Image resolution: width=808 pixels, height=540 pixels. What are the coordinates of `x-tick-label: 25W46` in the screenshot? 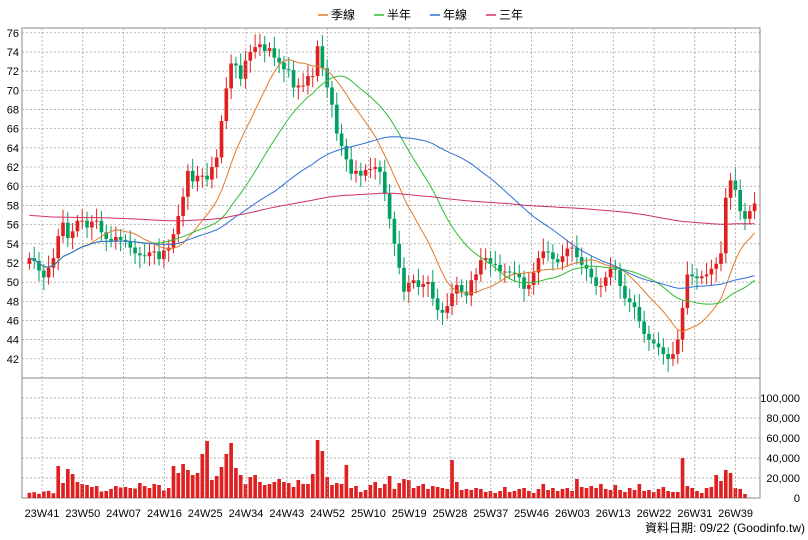 It's located at (531, 514).